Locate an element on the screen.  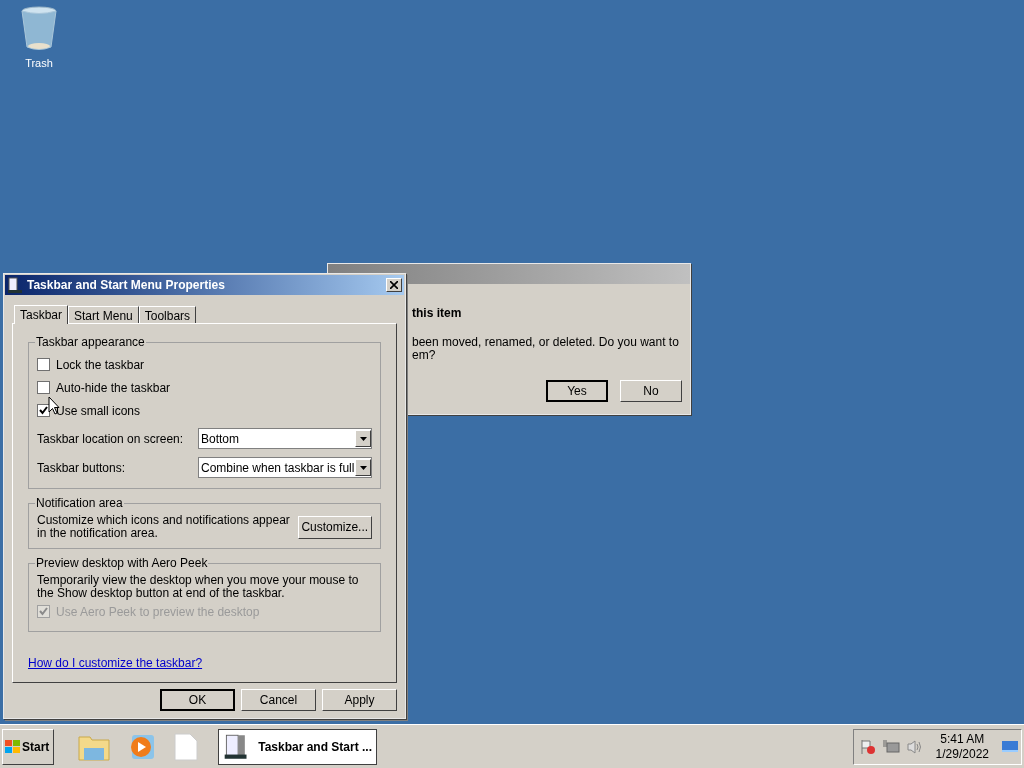
group-title: Preview desktop with Aero Peek is located at coordinates (122, 563).